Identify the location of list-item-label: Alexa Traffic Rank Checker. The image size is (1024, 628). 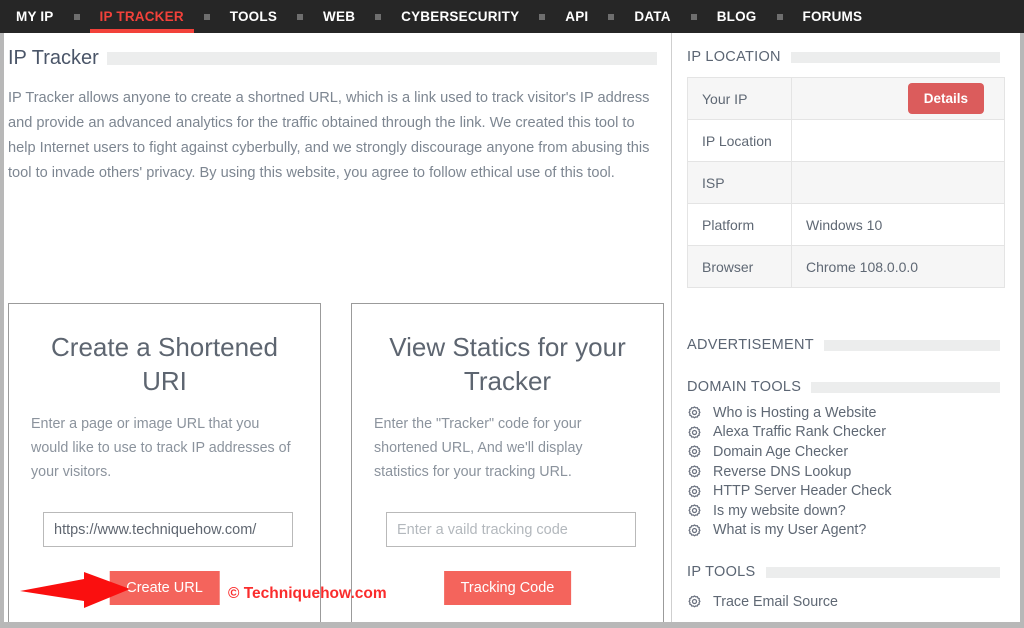
(799, 432).